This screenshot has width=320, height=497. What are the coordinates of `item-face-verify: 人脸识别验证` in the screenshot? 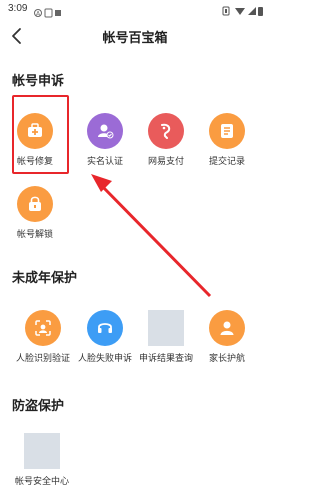 It's located at (43, 342).